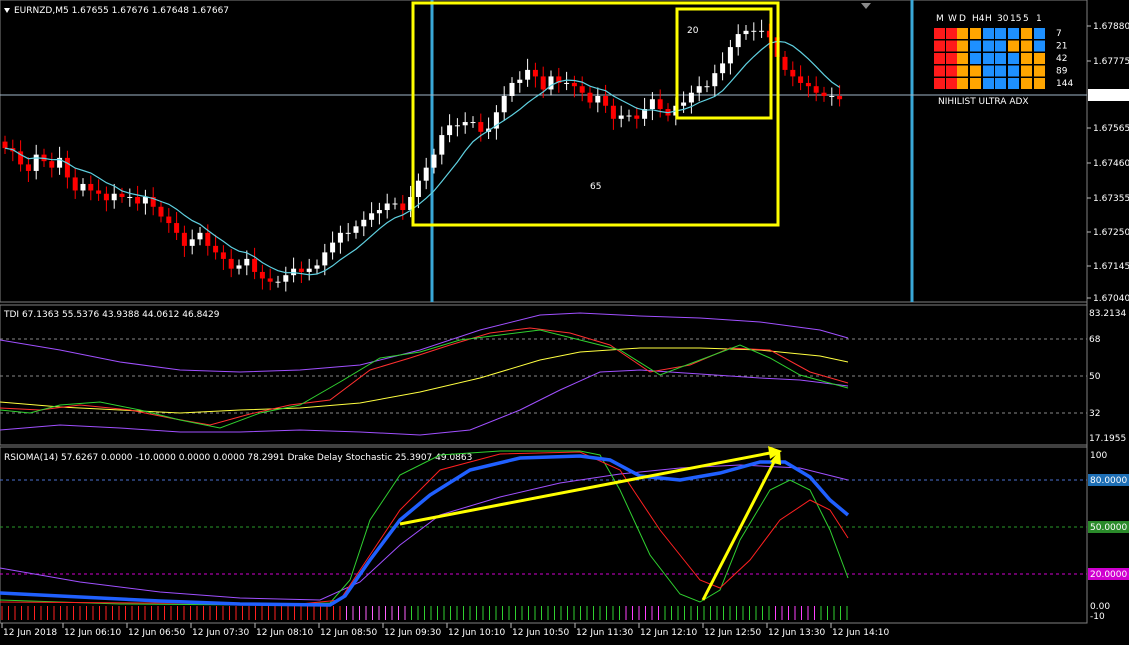  What do you see at coordinates (1064, 84) in the screenshot?
I see `mtf-period: 144` at bounding box center [1064, 84].